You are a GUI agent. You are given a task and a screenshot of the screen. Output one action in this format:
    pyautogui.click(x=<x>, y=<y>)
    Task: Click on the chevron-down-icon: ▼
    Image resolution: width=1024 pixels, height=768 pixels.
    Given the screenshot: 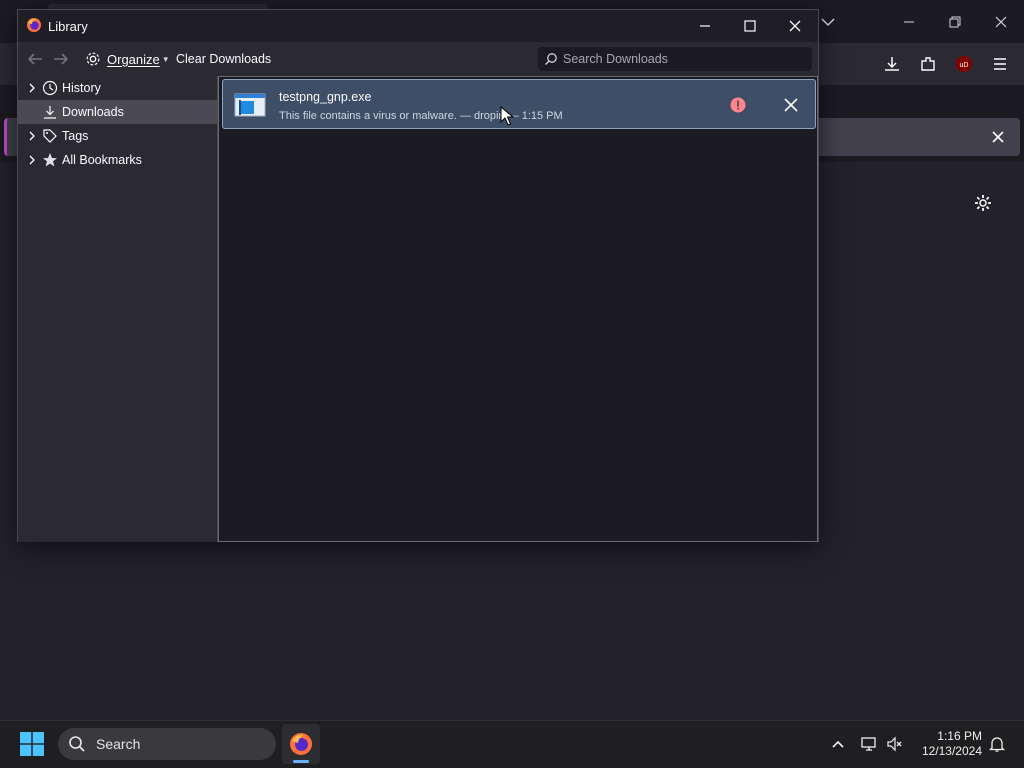 What is the action you would take?
    pyautogui.click(x=165, y=59)
    